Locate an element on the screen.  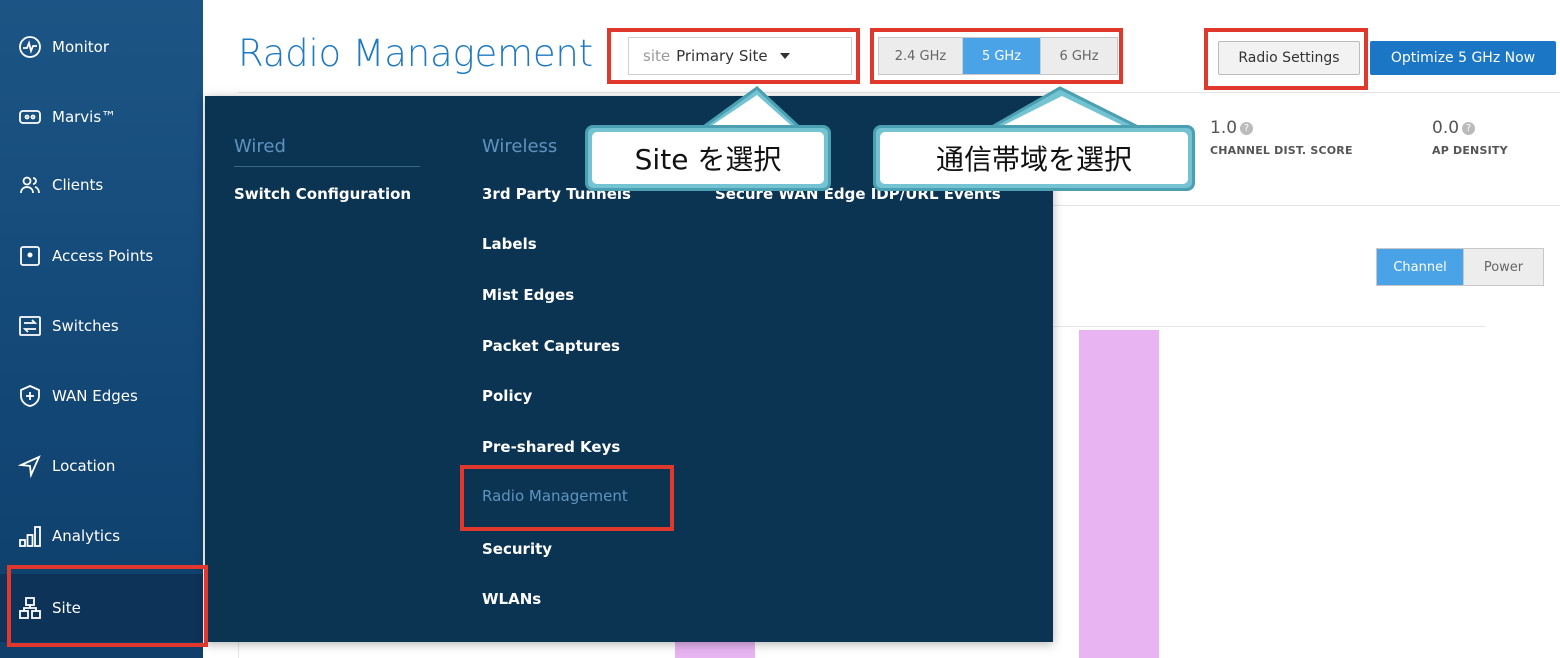
sidebar-item-label: WAN Edges is located at coordinates (95, 396).